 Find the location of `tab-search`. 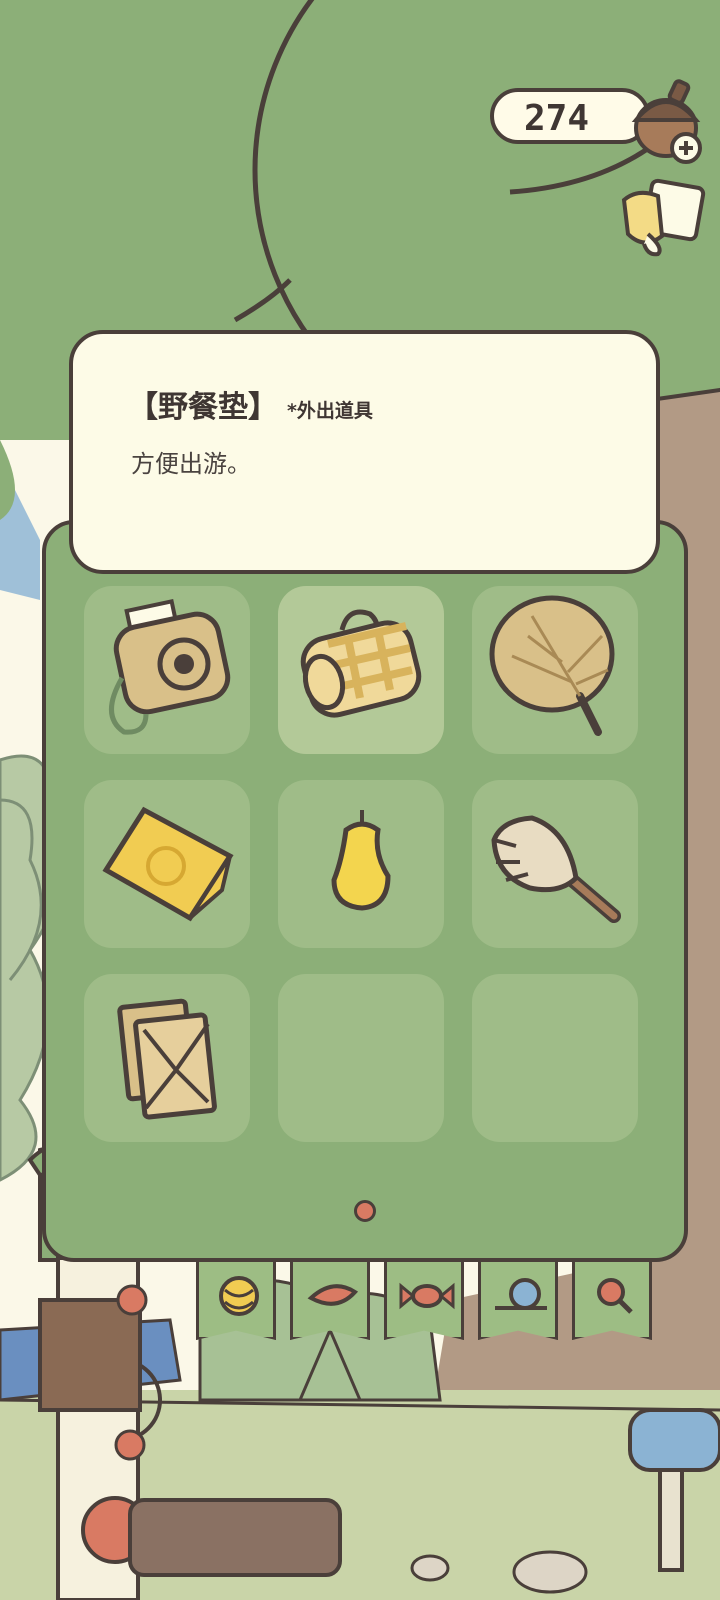

tab-search is located at coordinates (612, 1301).